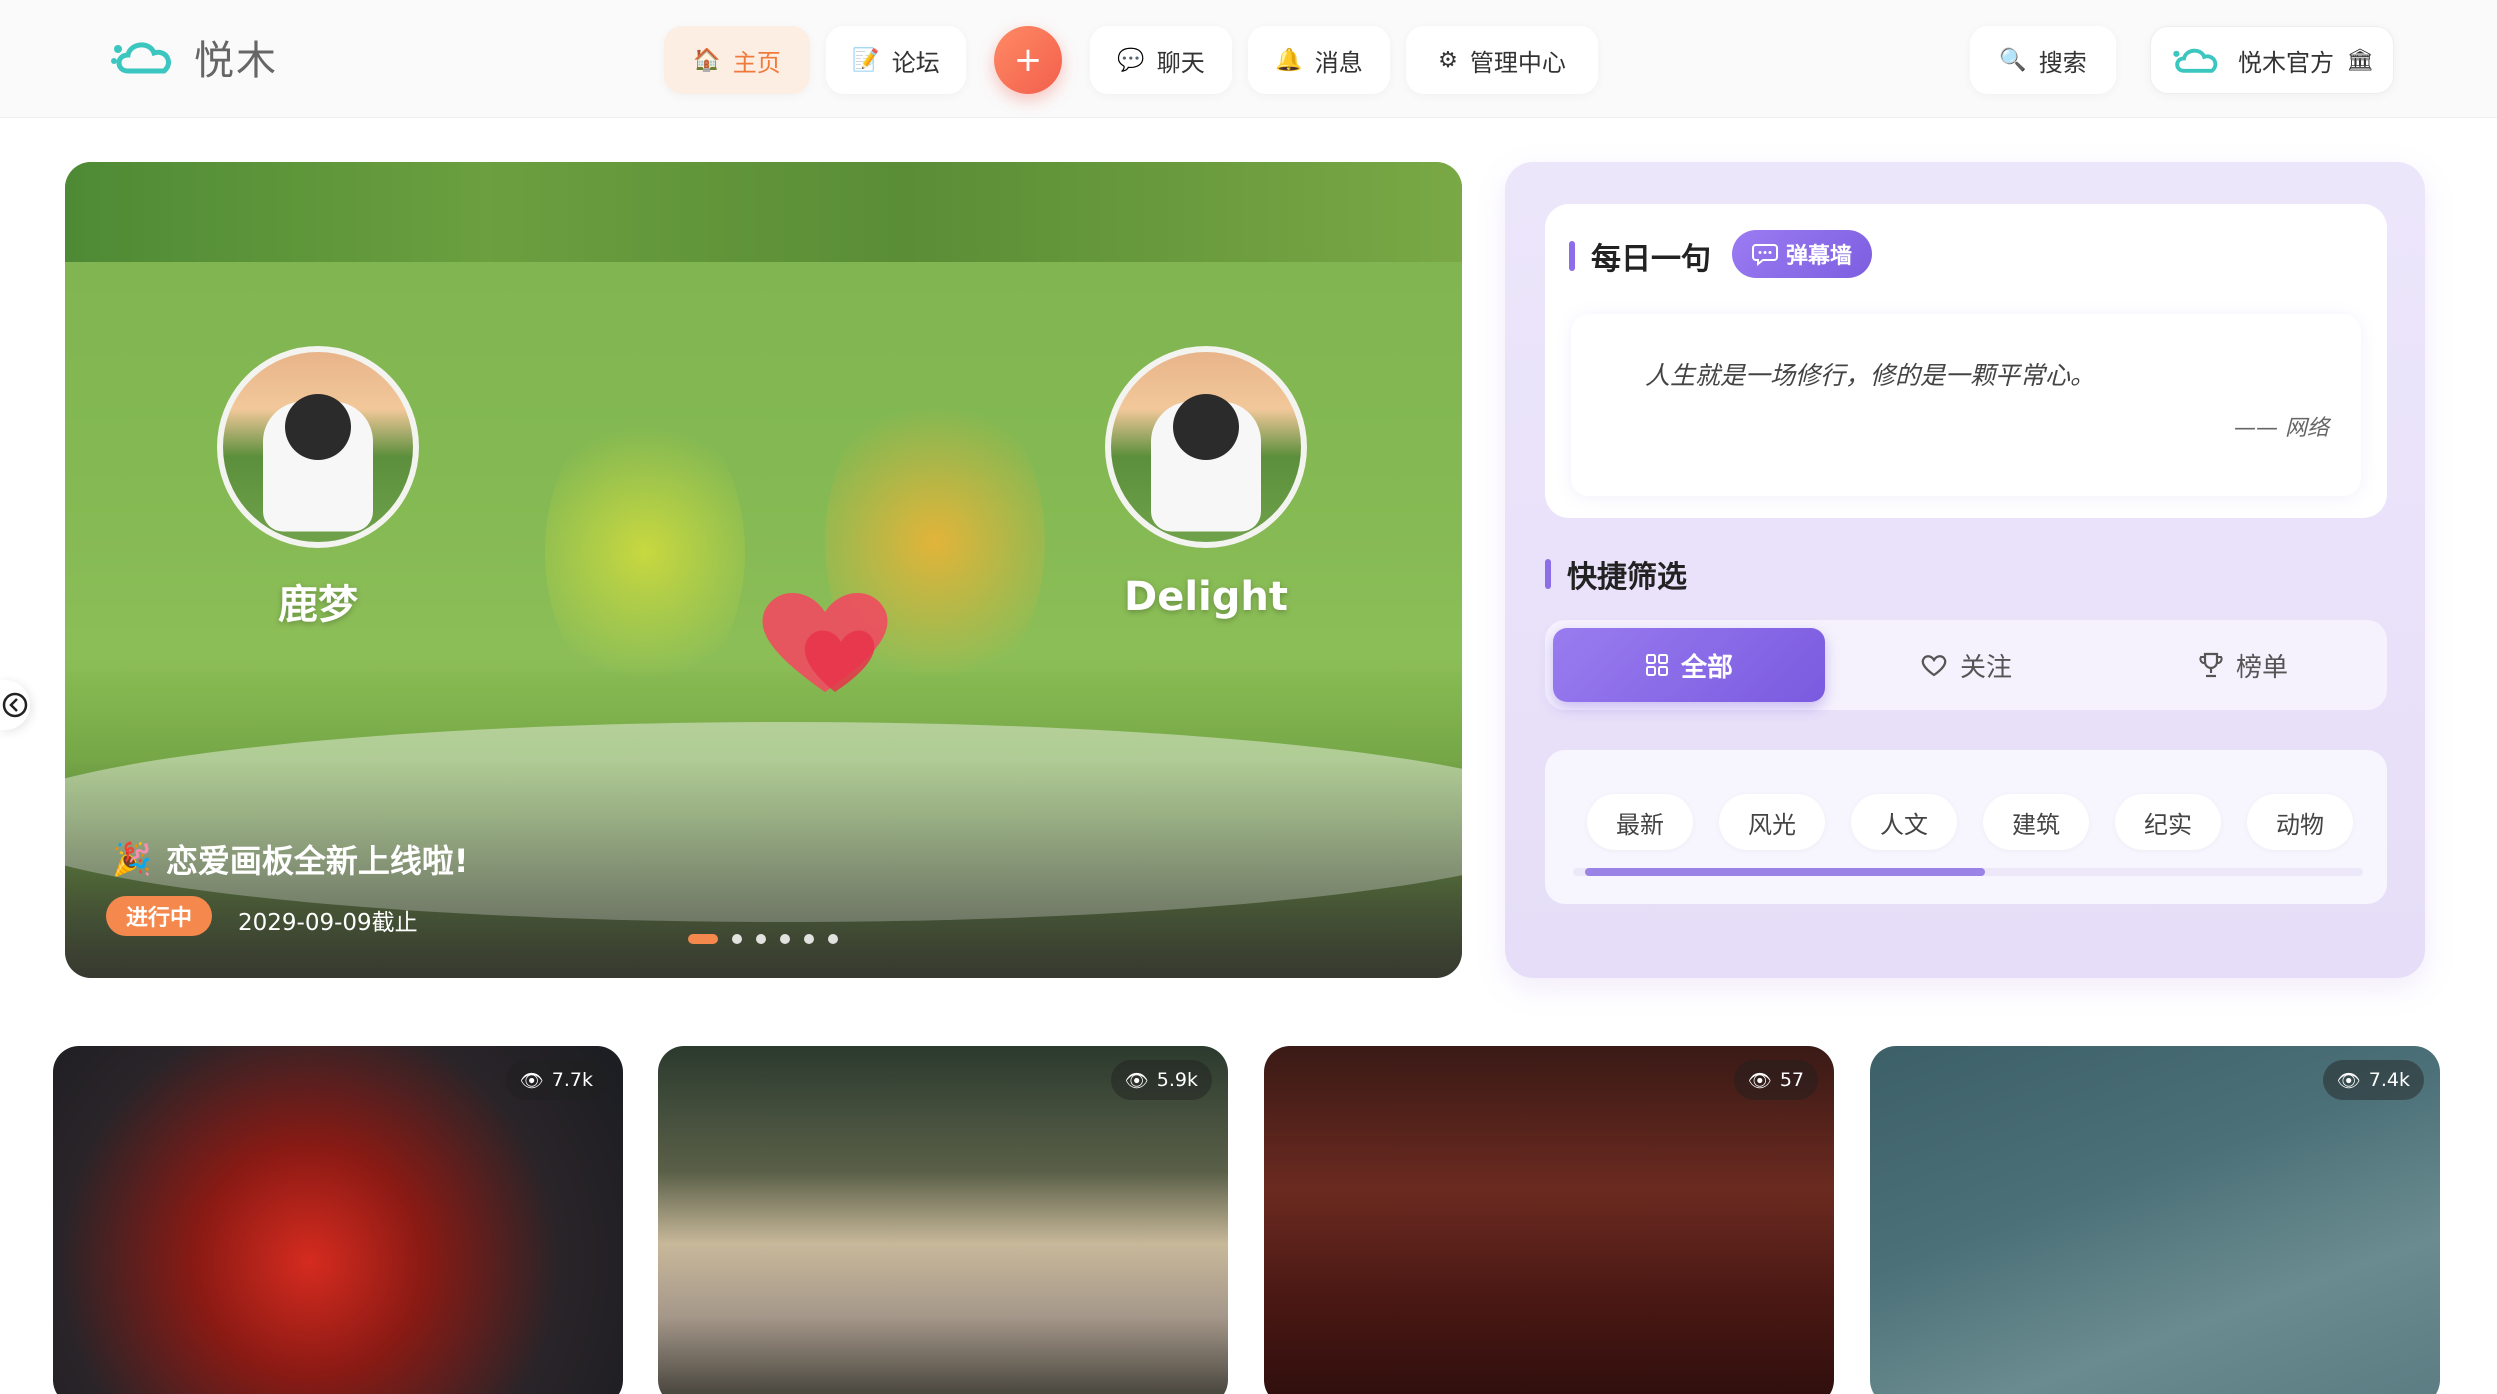  Describe the element at coordinates (1966, 827) in the screenshot. I see `category-selector: 最新 风光 人文 建筑 纪实 动物` at that location.